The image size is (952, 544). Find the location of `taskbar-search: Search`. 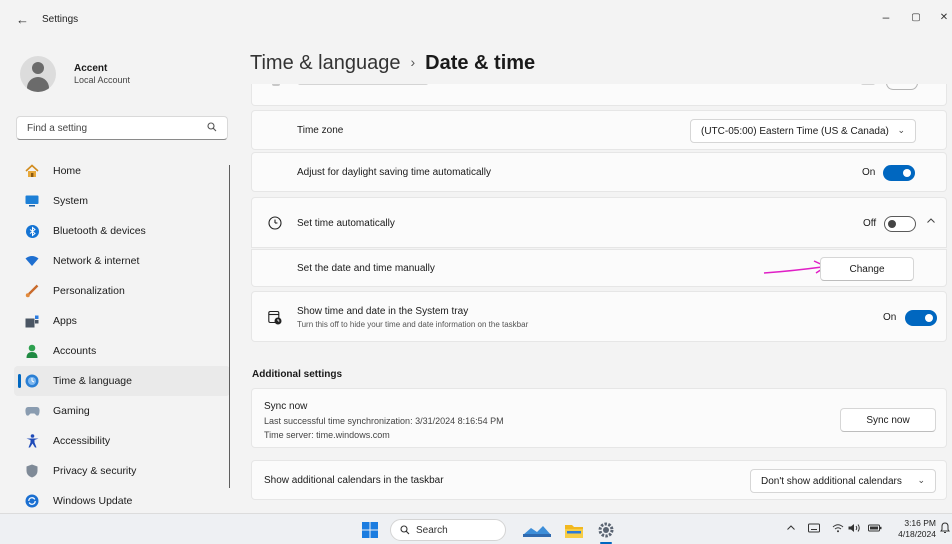

taskbar-search: Search is located at coordinates (448, 530).